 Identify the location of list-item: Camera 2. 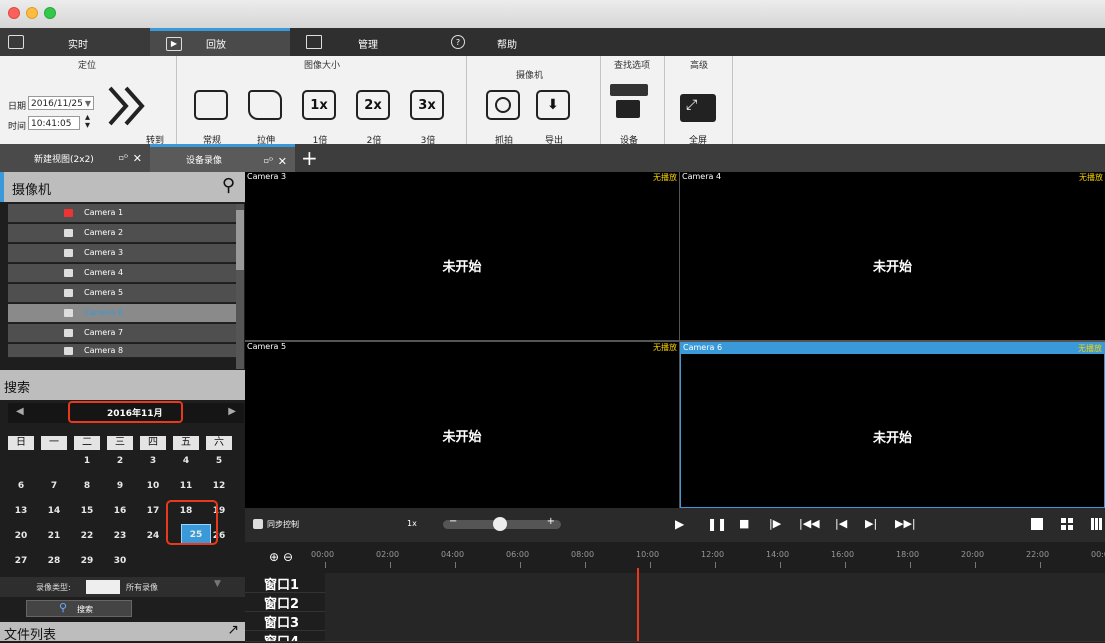
(122, 233).